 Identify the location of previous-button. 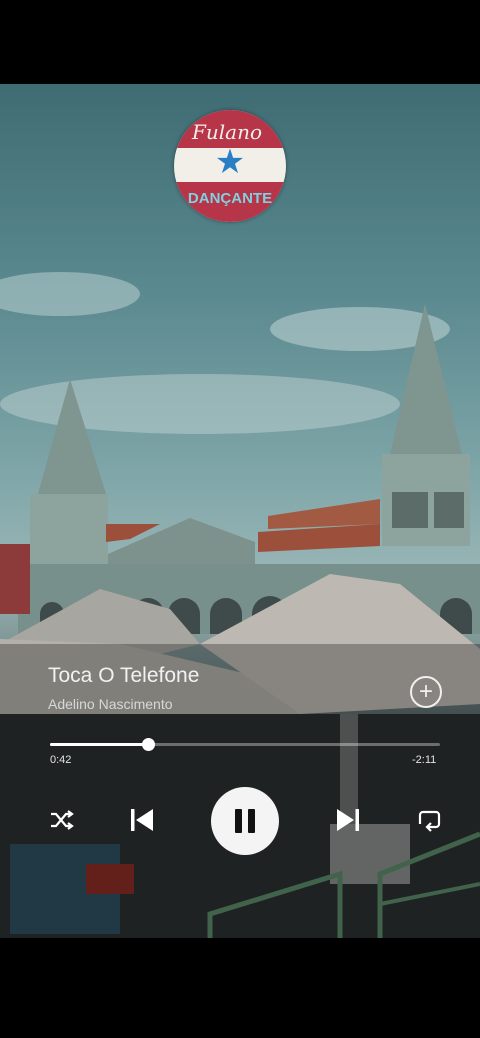
(142, 820).